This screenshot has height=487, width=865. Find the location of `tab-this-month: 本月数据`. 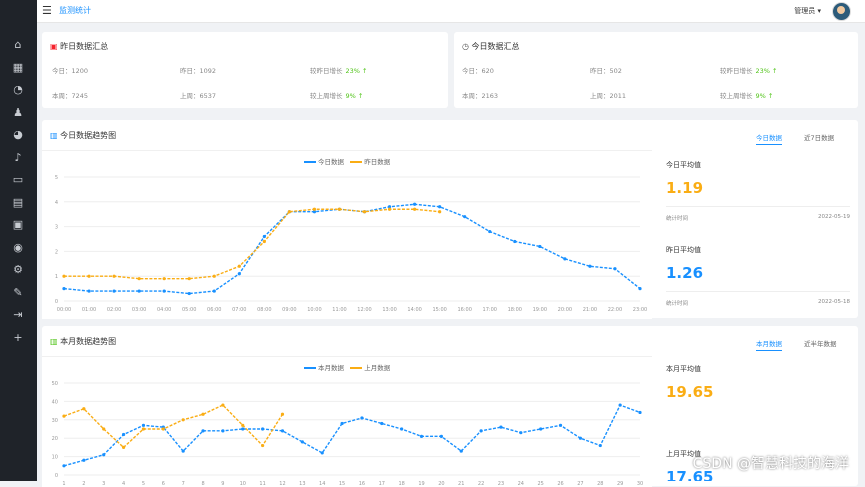

tab-this-month: 本月数据 is located at coordinates (769, 344).